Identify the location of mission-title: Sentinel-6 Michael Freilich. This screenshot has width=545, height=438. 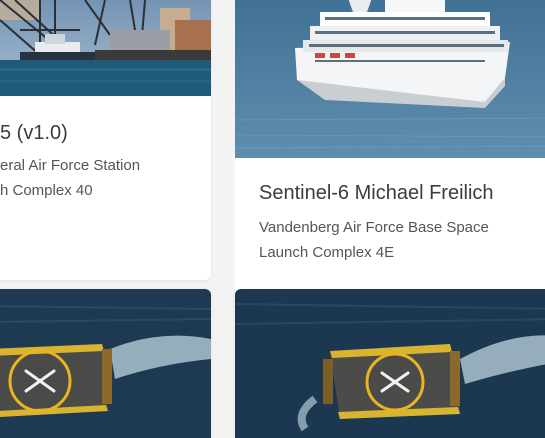
(376, 193).